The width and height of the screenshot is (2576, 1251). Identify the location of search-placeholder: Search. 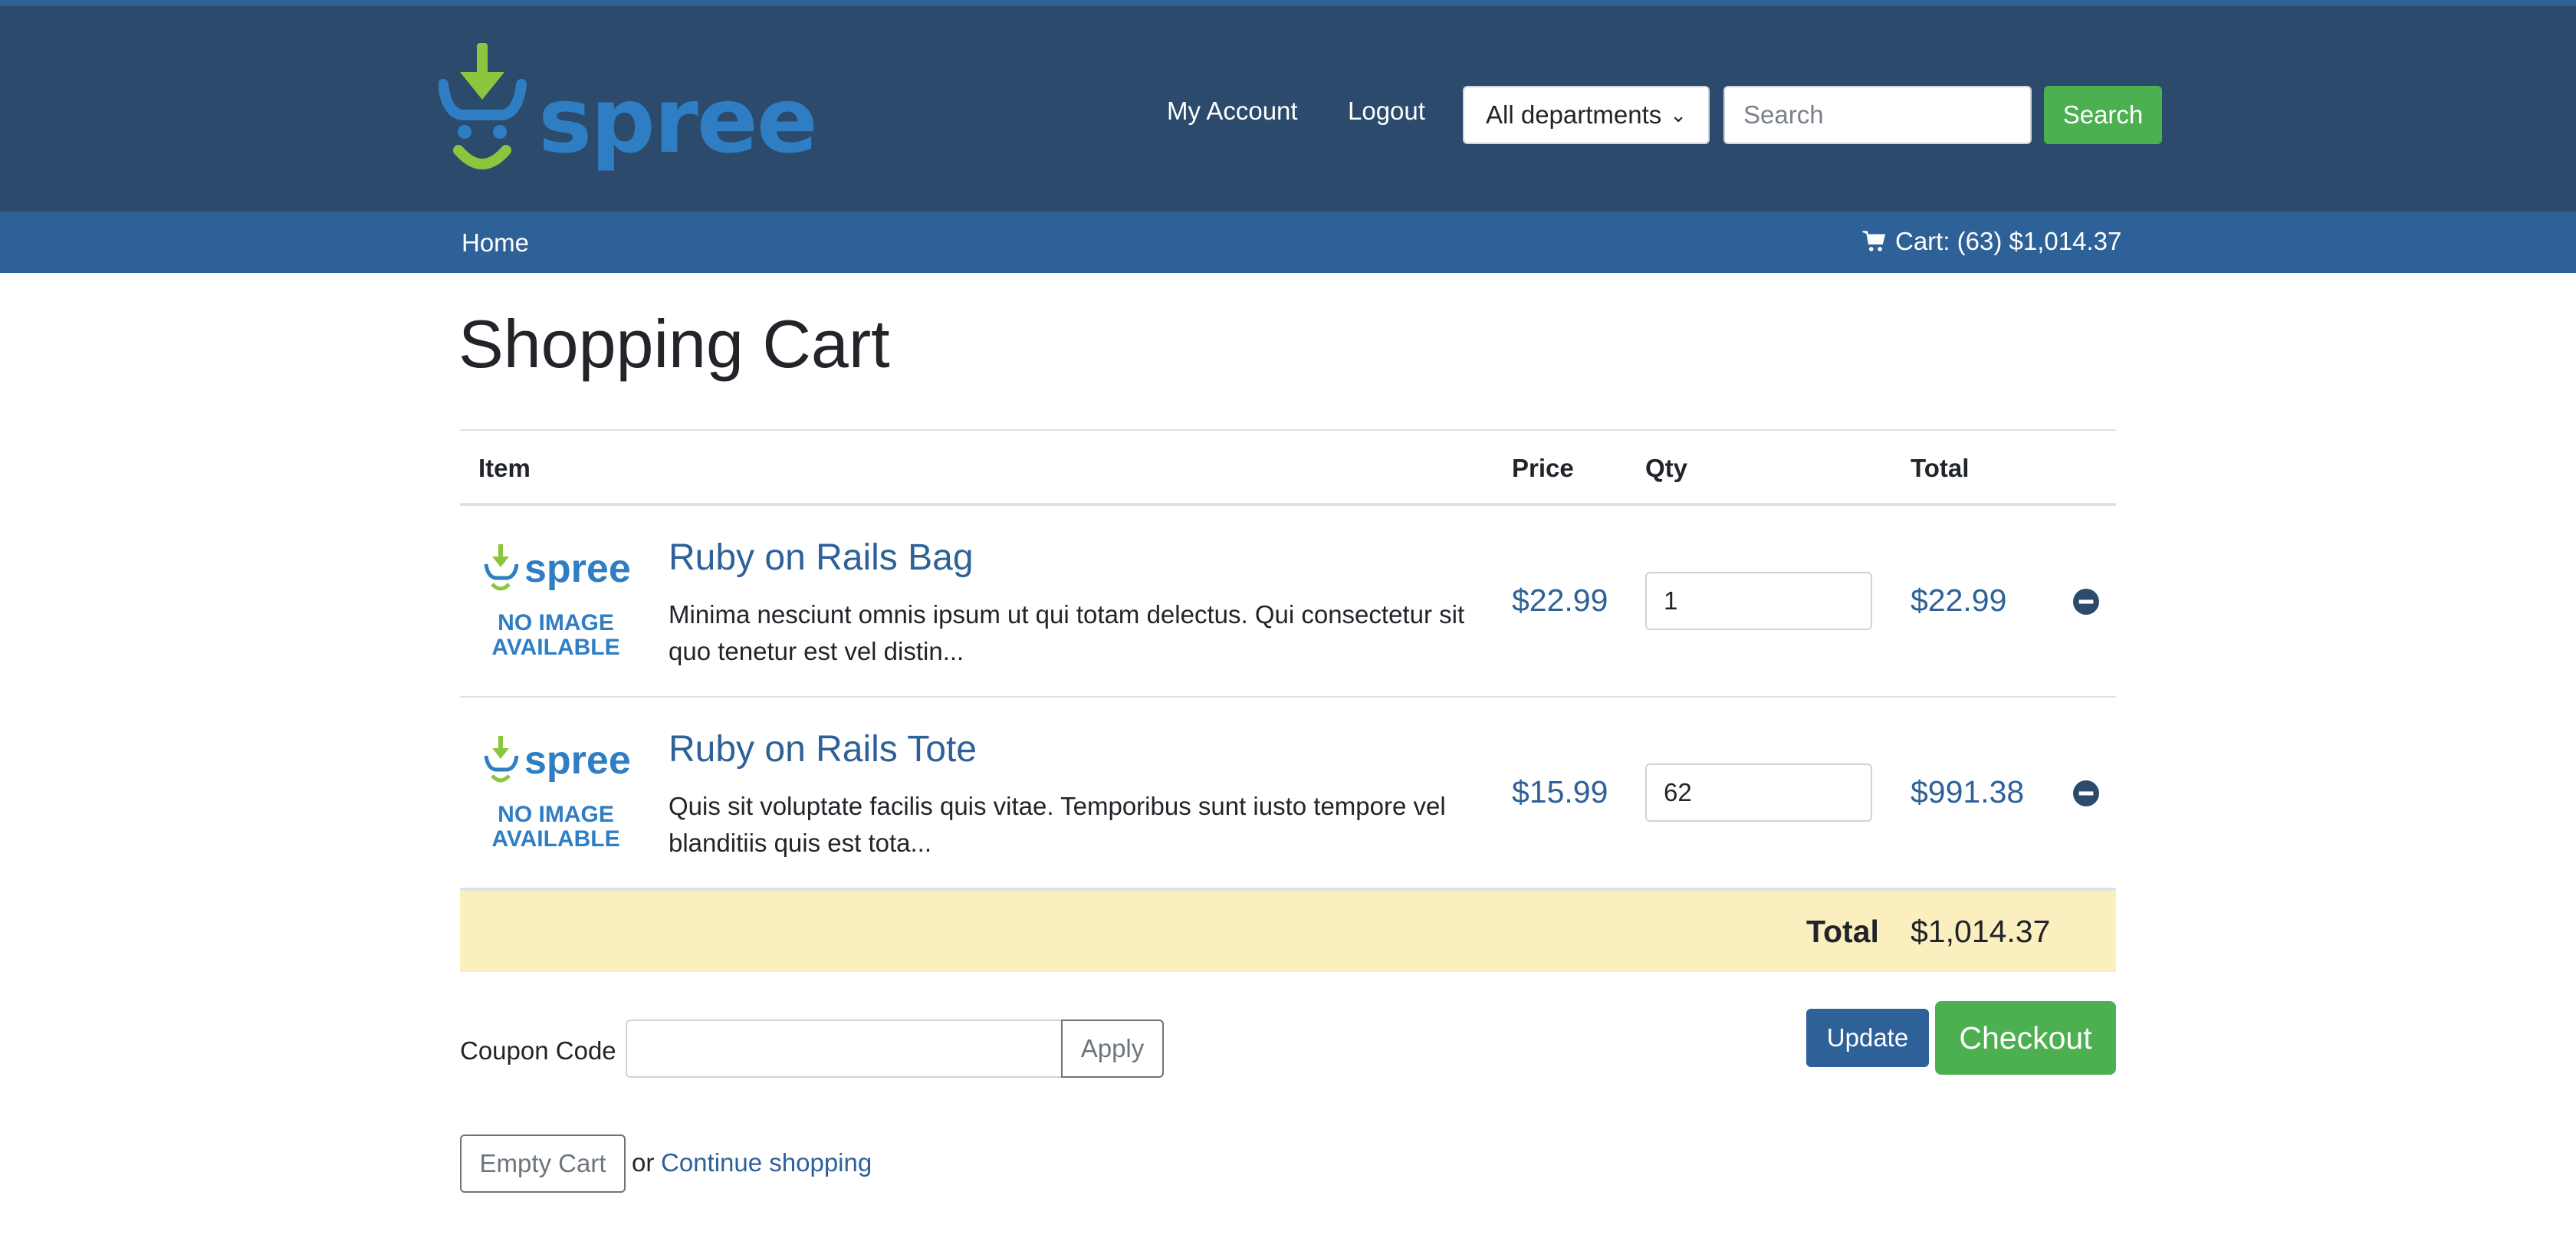
(1784, 115).